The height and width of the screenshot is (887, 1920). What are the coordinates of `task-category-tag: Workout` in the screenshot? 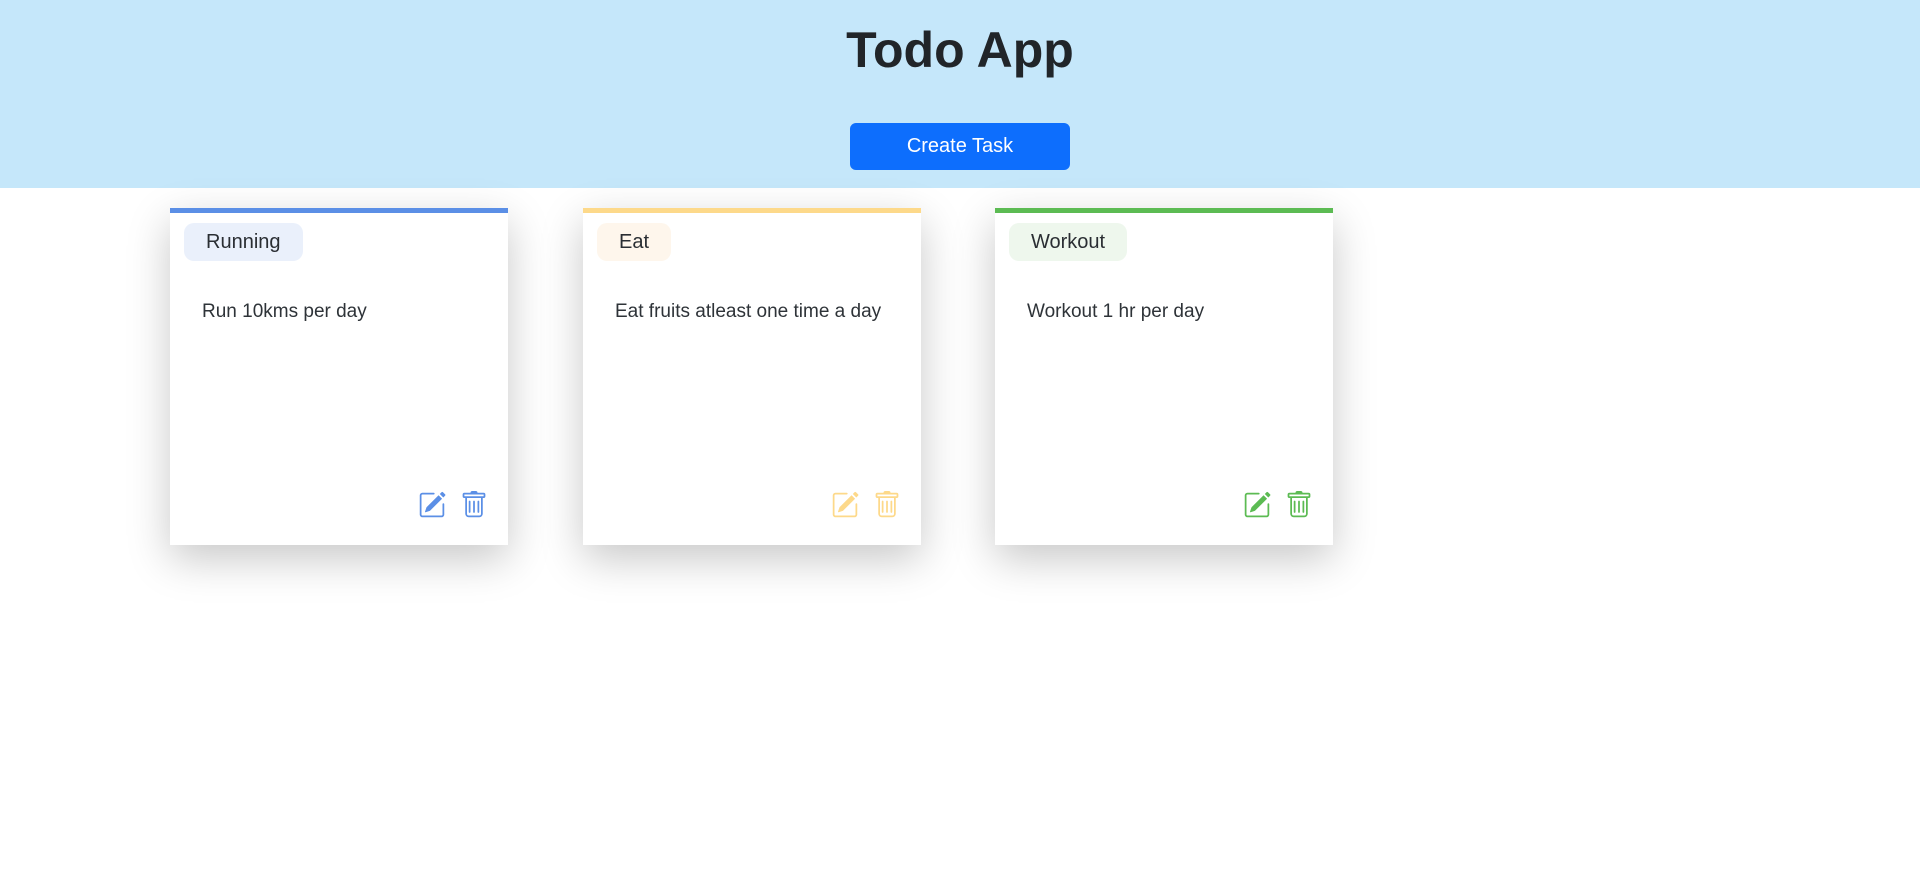 It's located at (1068, 242).